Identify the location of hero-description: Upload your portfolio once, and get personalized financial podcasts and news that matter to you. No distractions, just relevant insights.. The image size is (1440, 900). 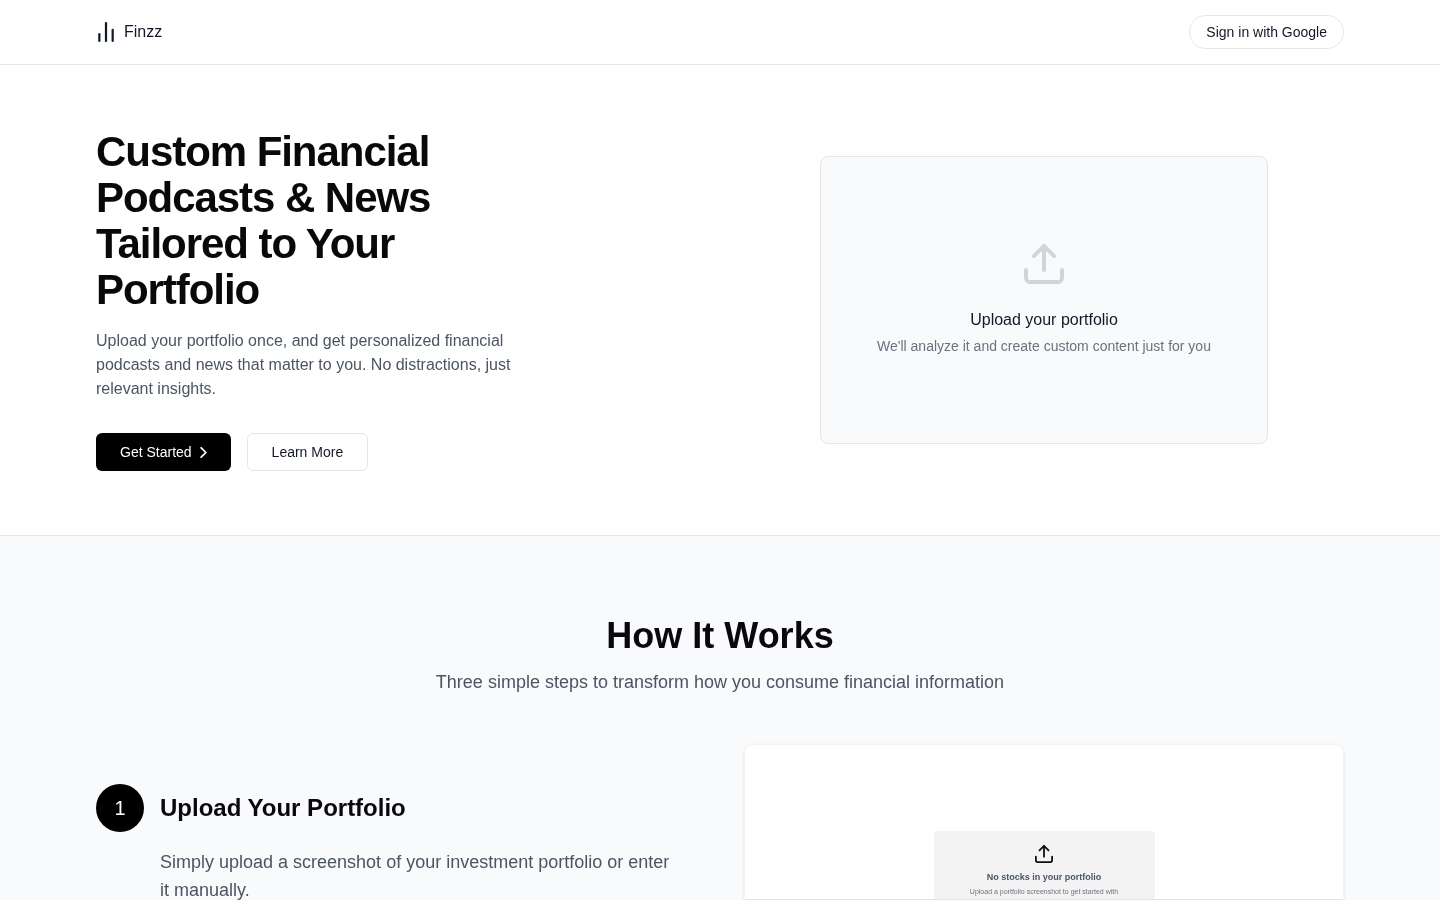
(304, 365).